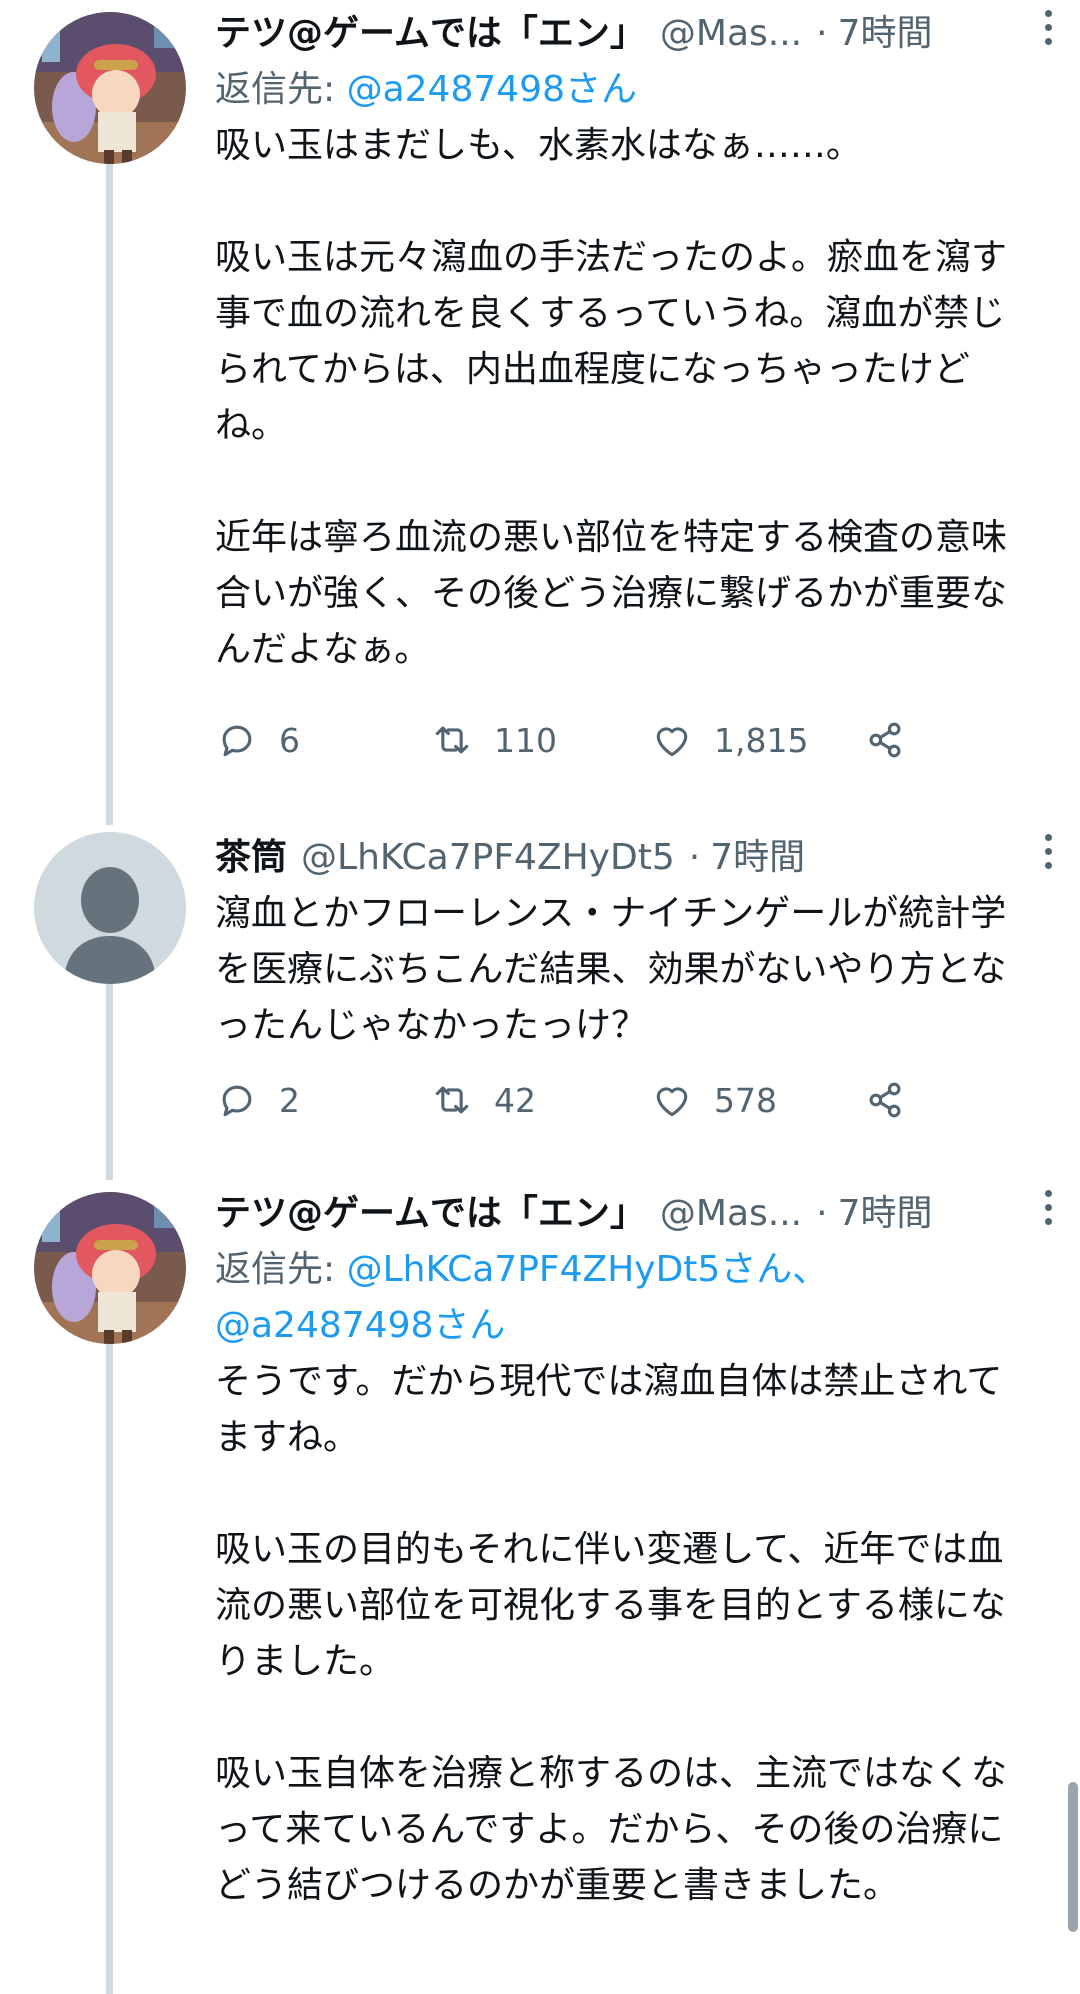 This screenshot has width=1080, height=1994. I want to click on avatar-default, so click(110, 908).